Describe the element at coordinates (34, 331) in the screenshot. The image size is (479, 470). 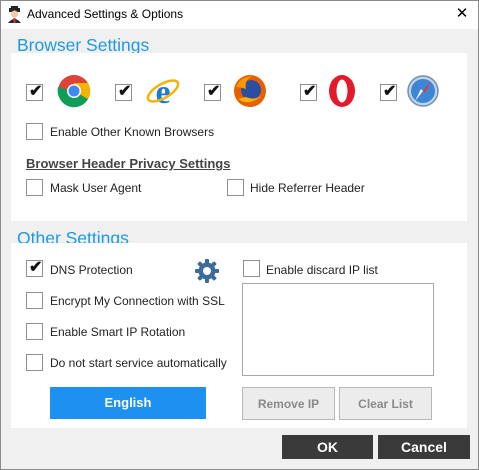
I see `smart-ip-rotation-checkbox` at that location.